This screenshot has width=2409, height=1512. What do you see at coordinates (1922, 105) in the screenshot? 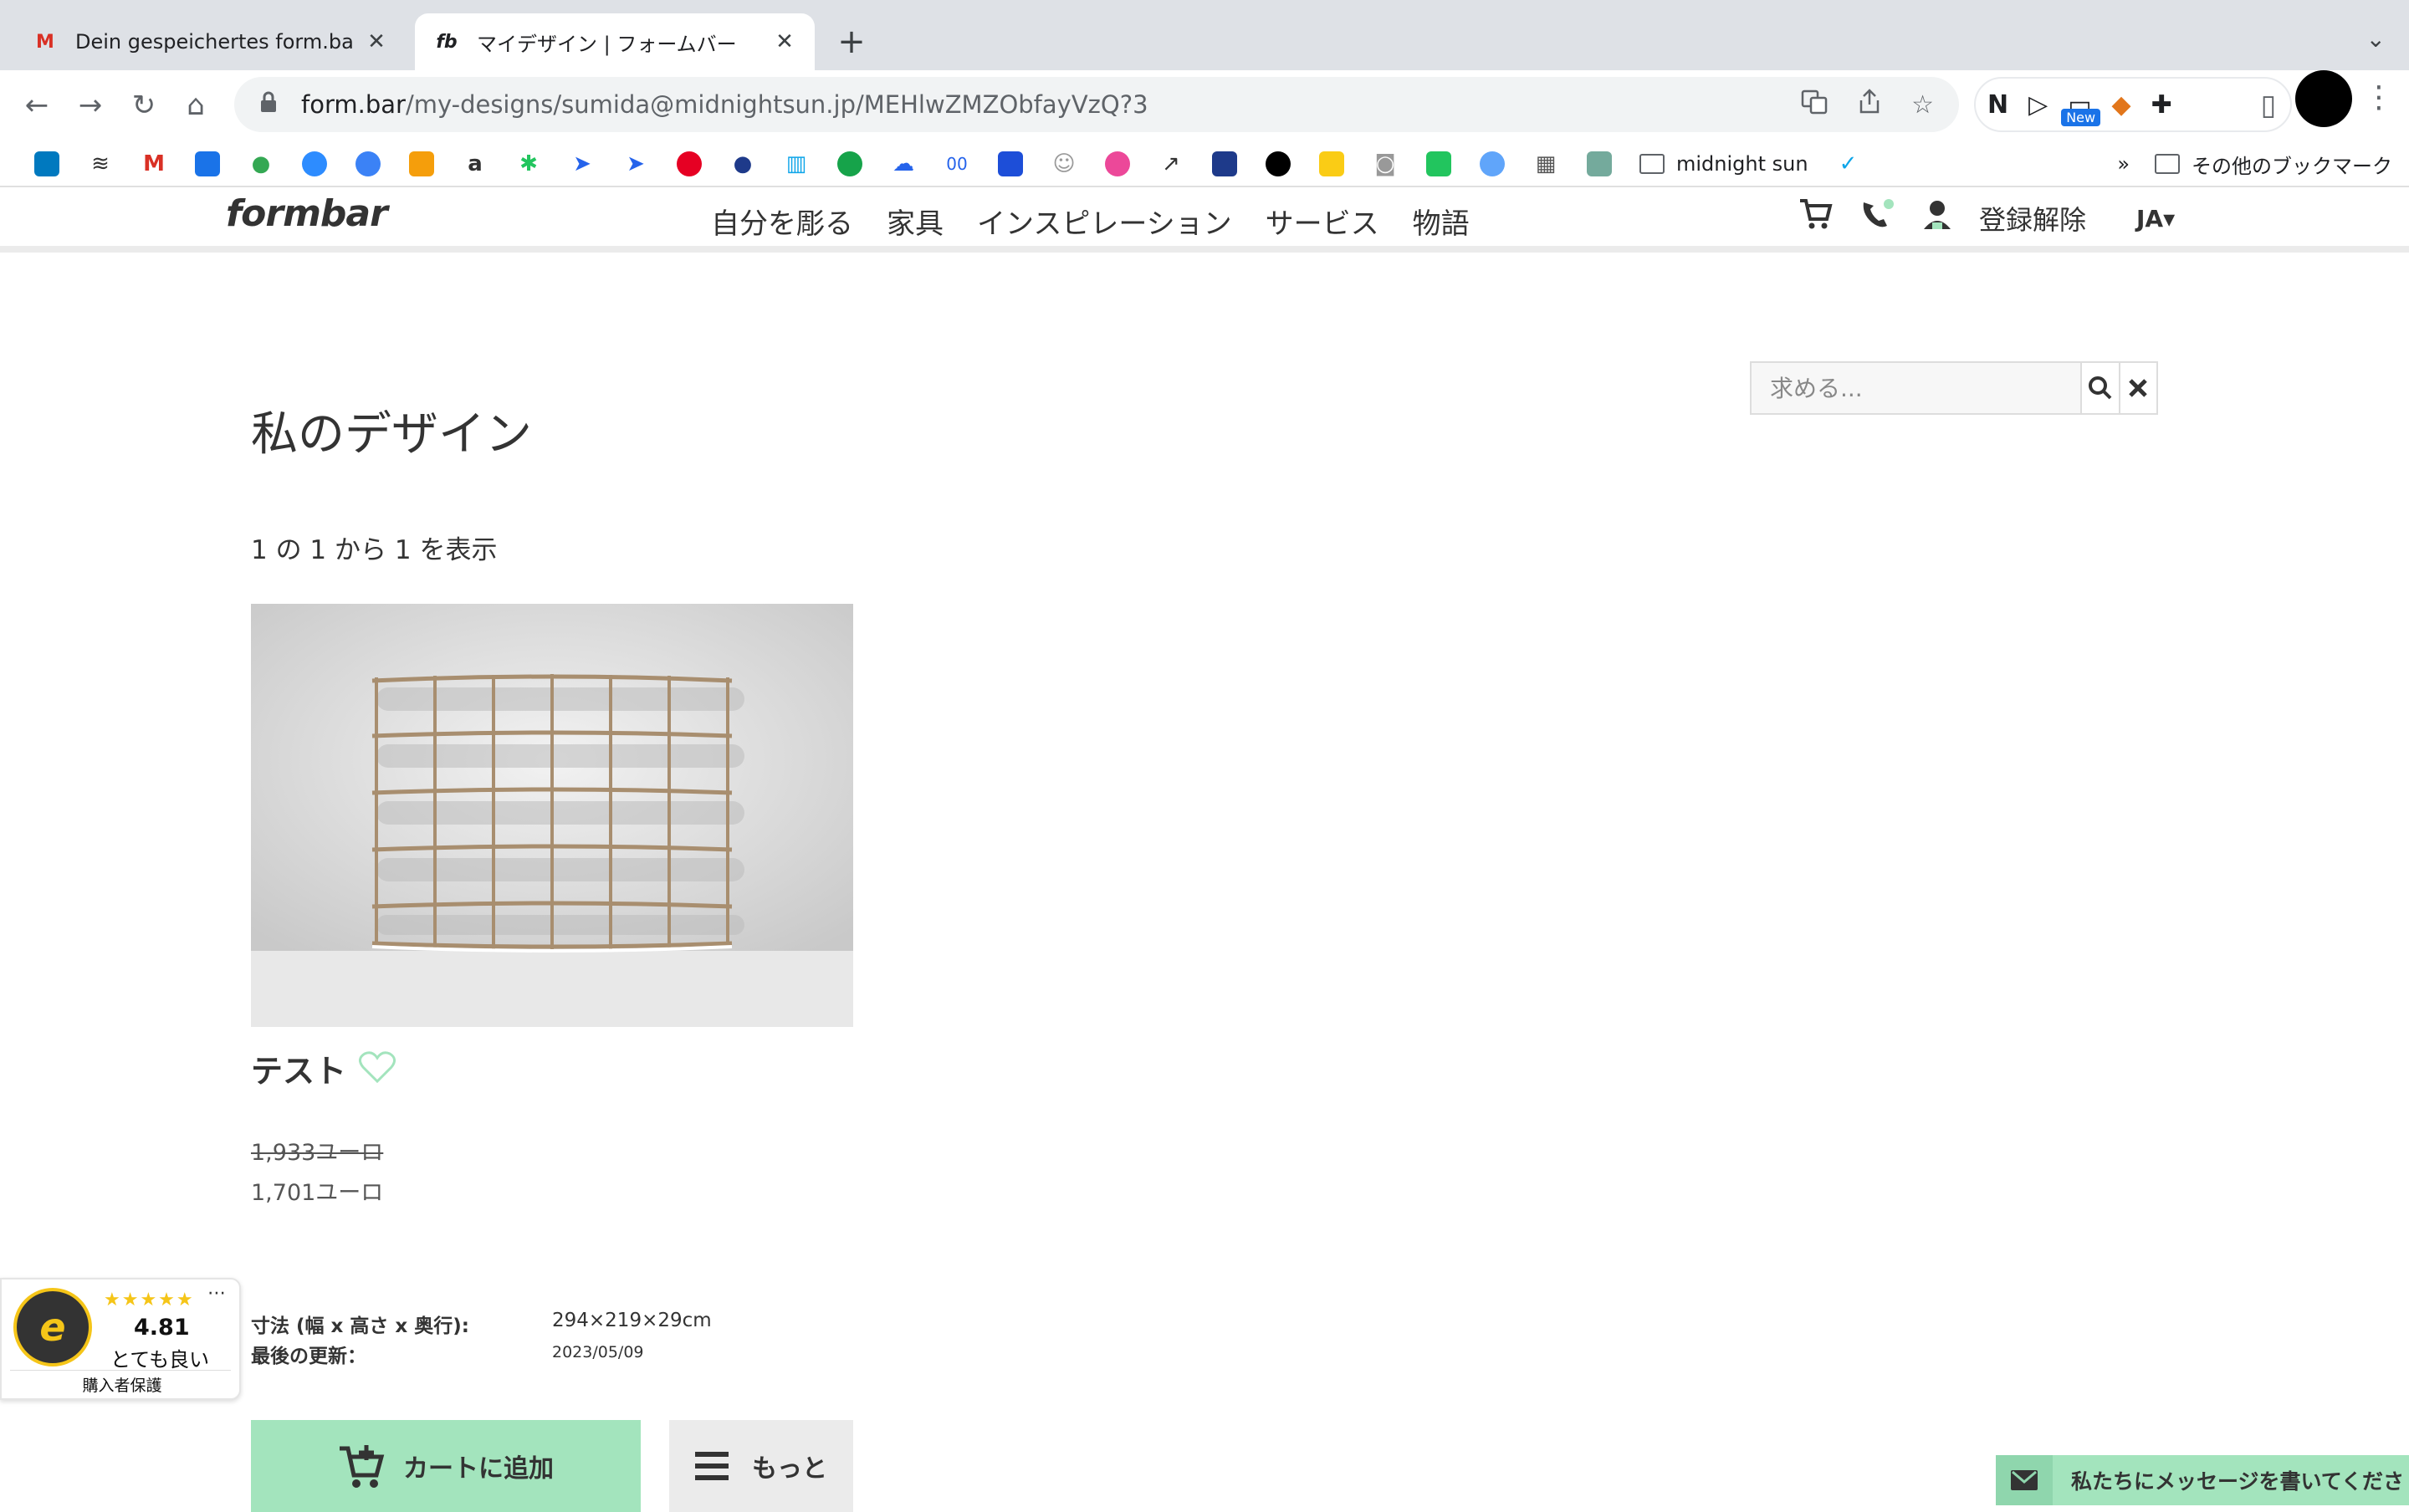
I see `star-icon: ☆` at bounding box center [1922, 105].